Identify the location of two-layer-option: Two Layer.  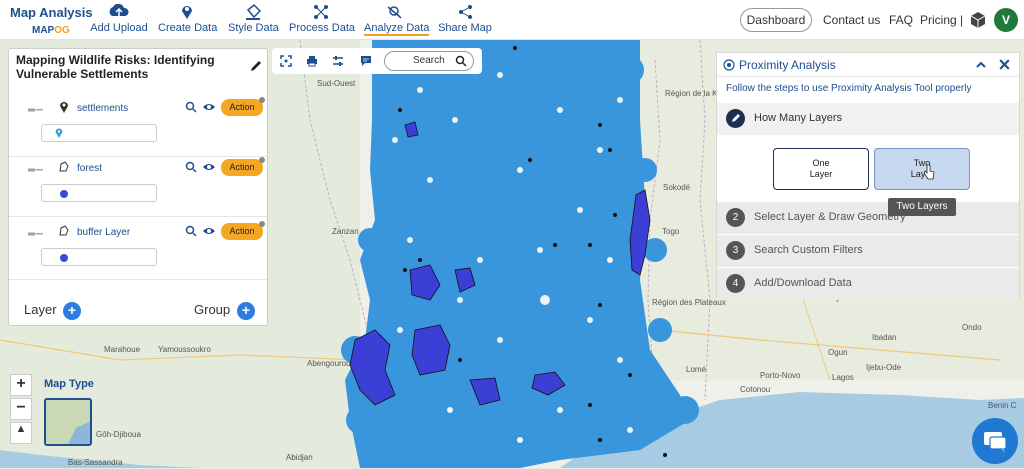
(922, 169).